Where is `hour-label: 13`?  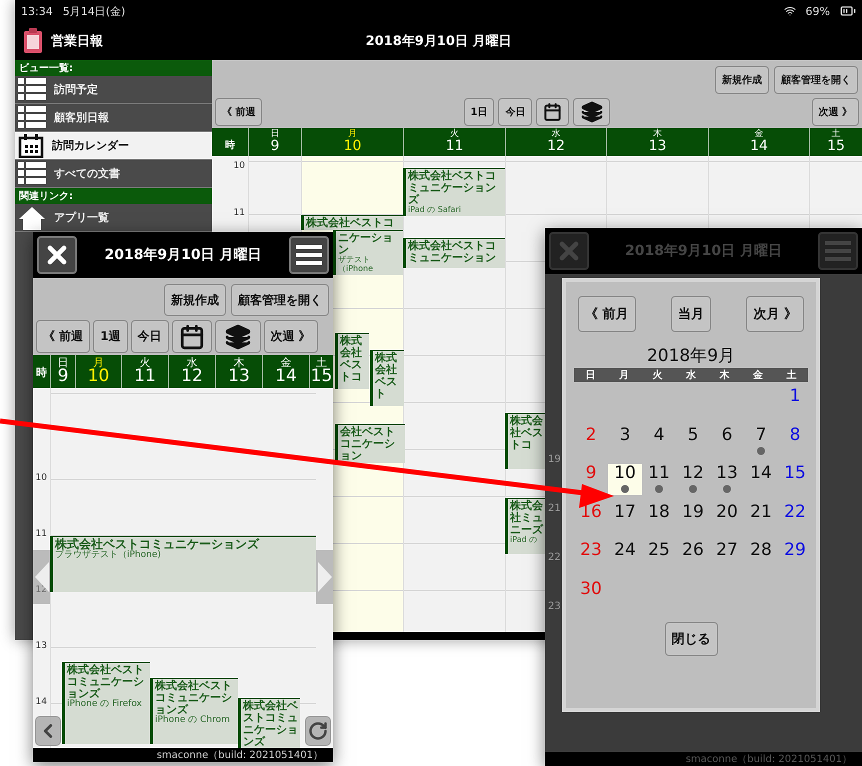
hour-label: 13 is located at coordinates (41, 646).